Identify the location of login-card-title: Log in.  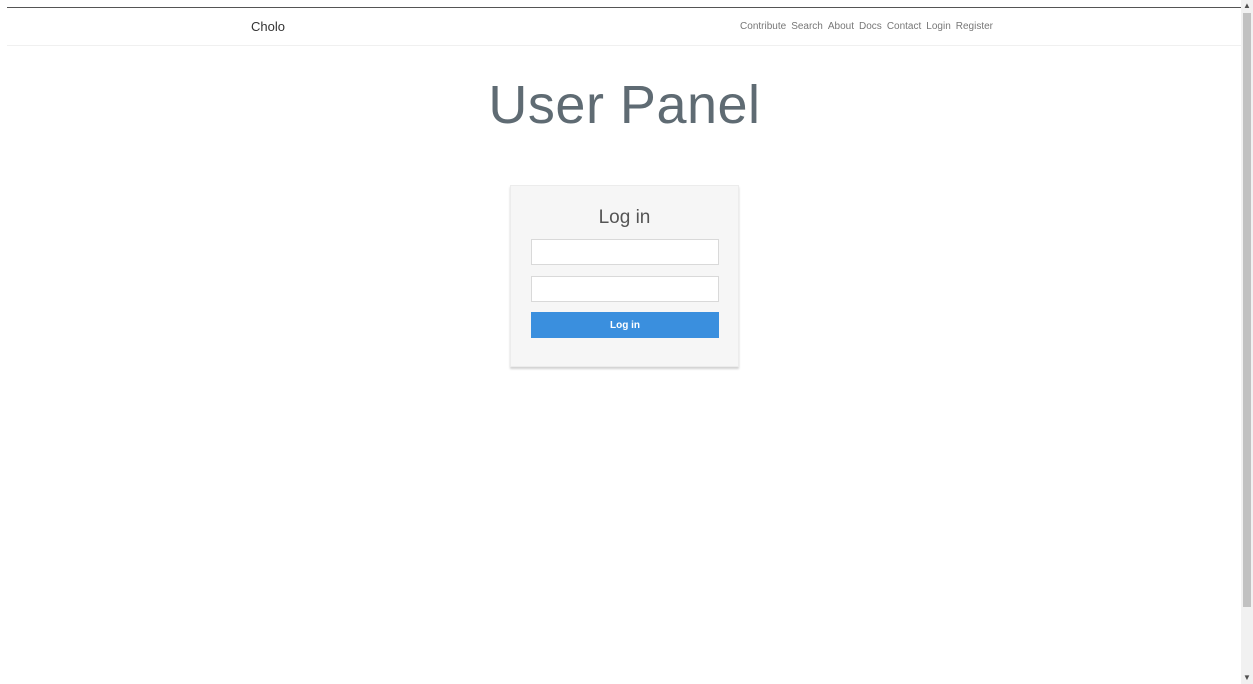
(624, 217).